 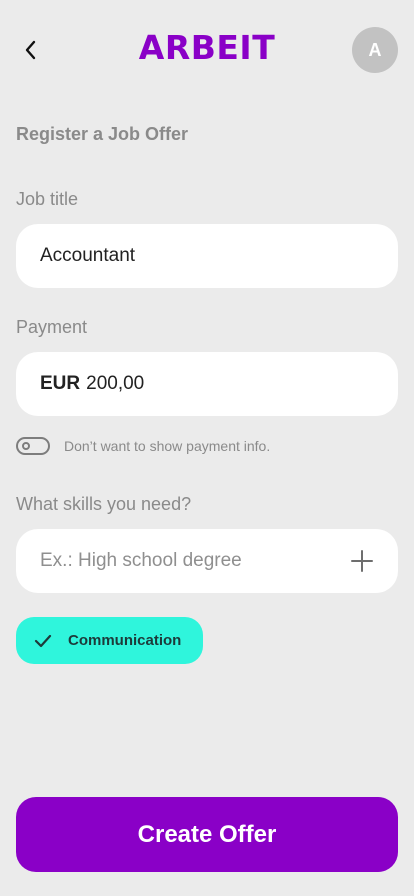 I want to click on toggle-knob, so click(x=26, y=446).